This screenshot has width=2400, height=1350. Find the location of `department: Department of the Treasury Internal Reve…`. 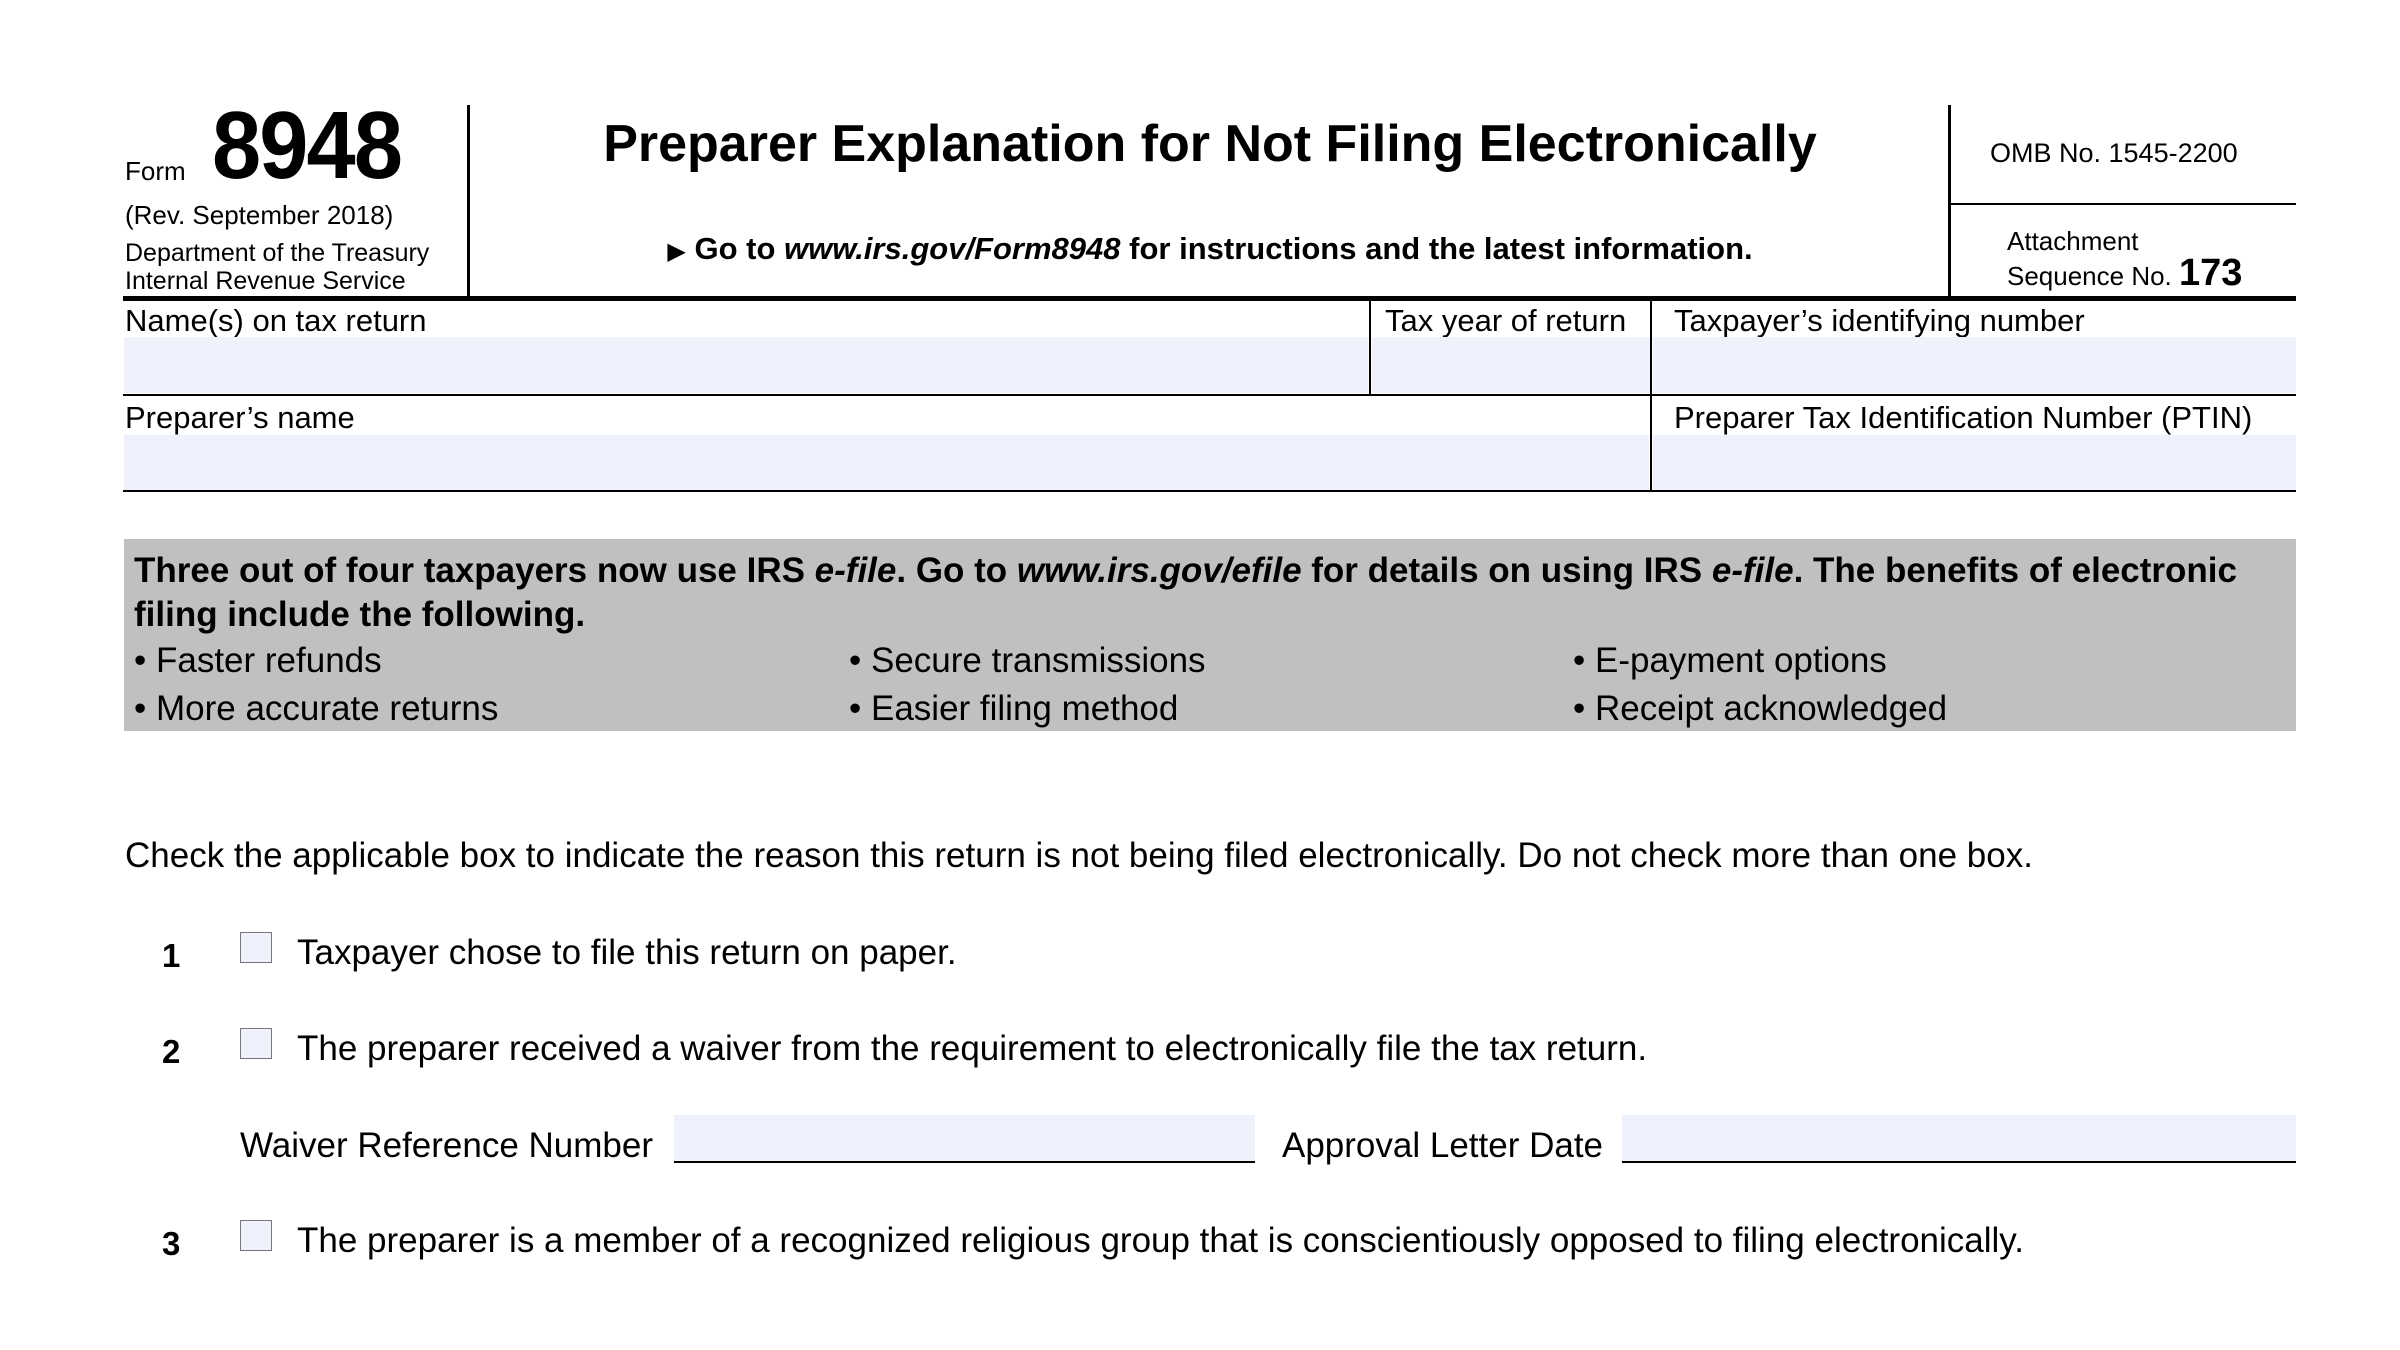

department: Department of the Treasury Internal Reve… is located at coordinates (277, 267).